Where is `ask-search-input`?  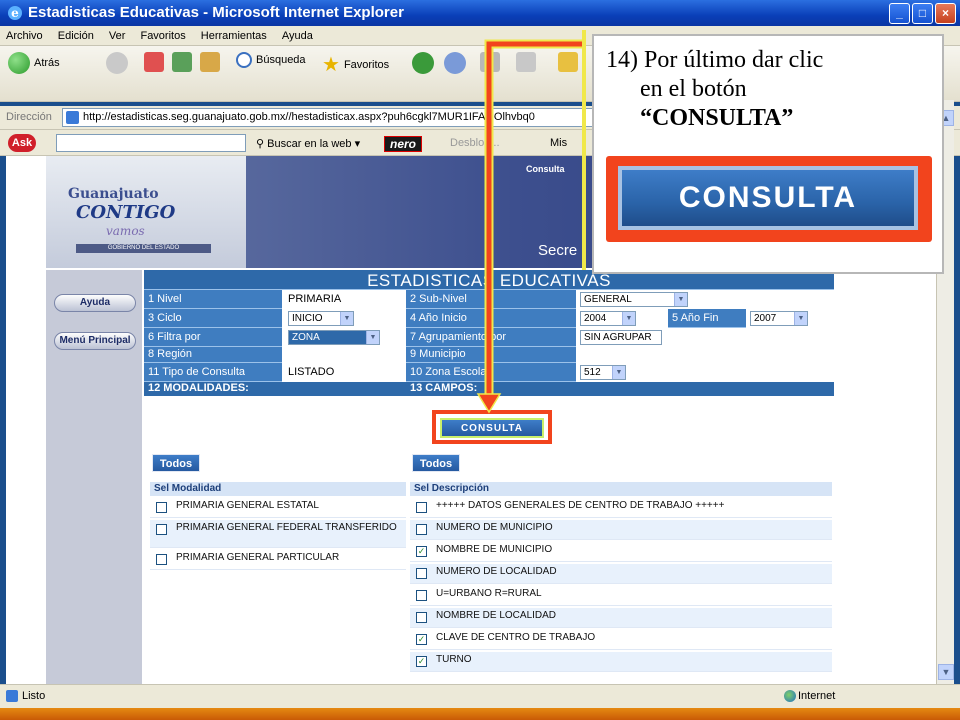 ask-search-input is located at coordinates (151, 143).